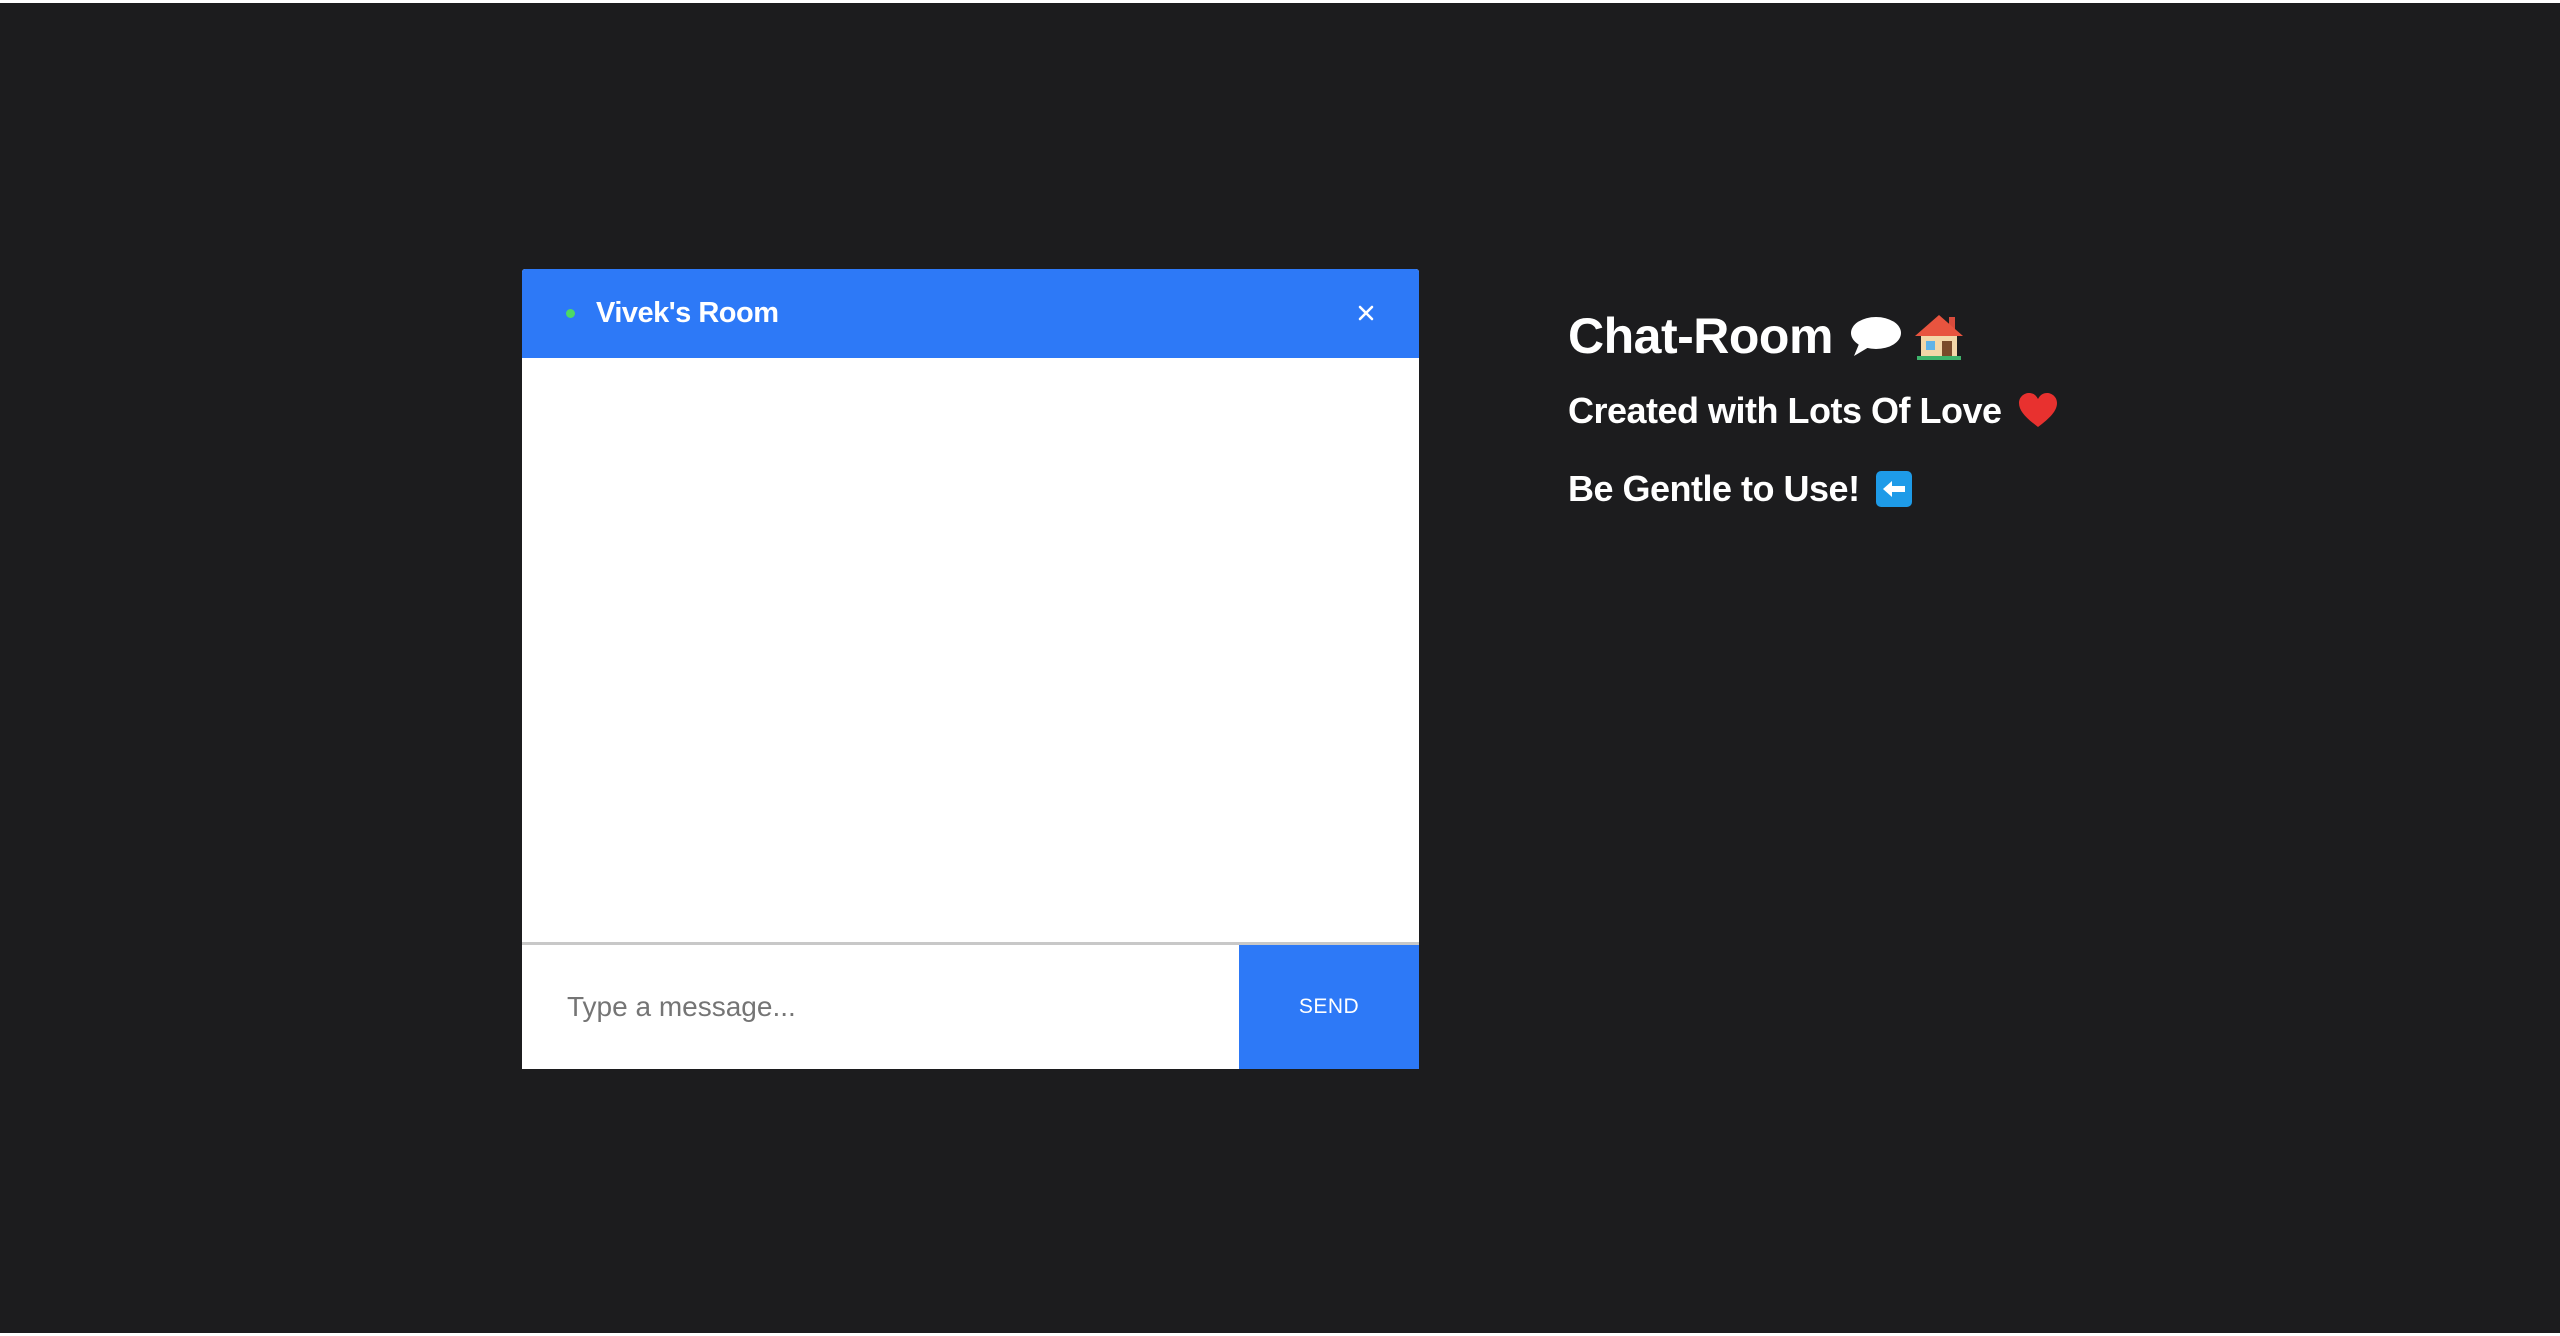 This screenshot has width=2560, height=1336. Describe the element at coordinates (970, 313) in the screenshot. I see `chat-header: Vivek's Room` at that location.